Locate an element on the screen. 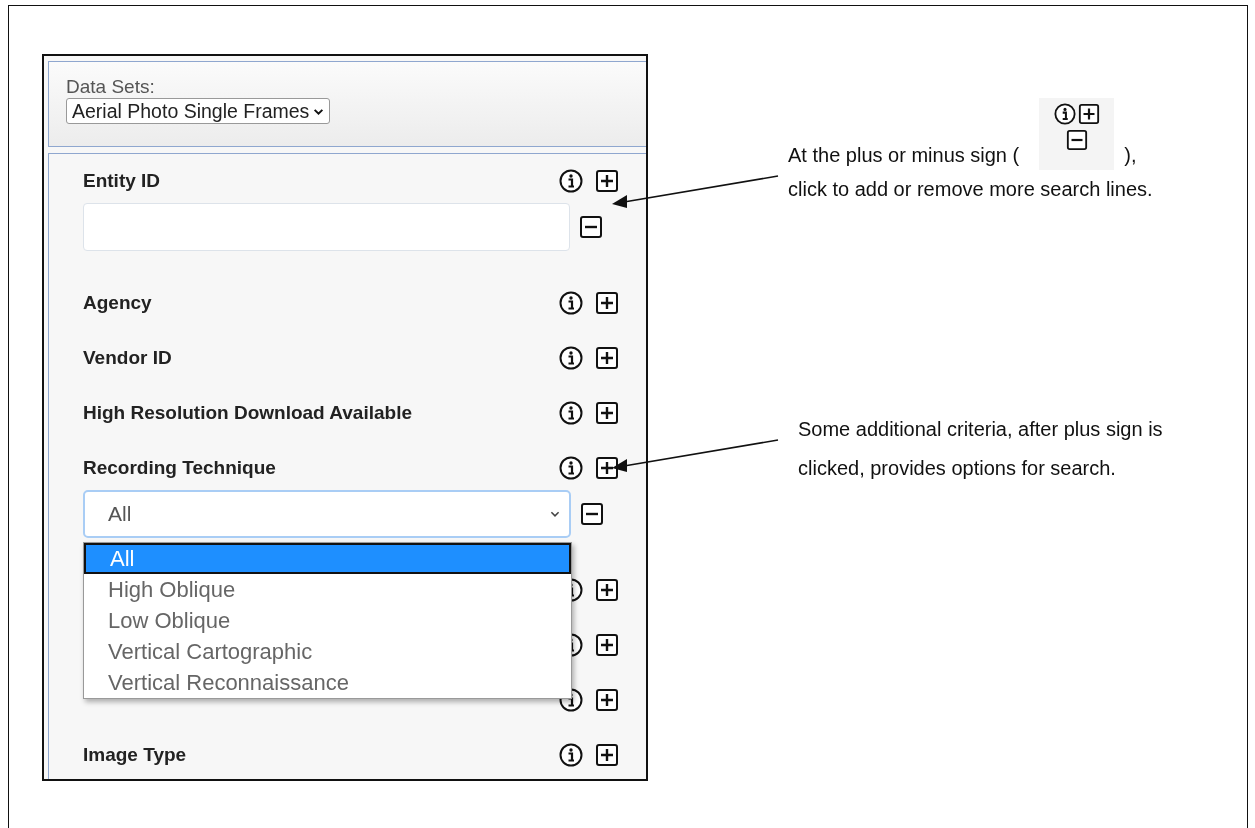 The height and width of the screenshot is (828, 1255). dropdown-option: Vertical Cartographic is located at coordinates (327, 651).